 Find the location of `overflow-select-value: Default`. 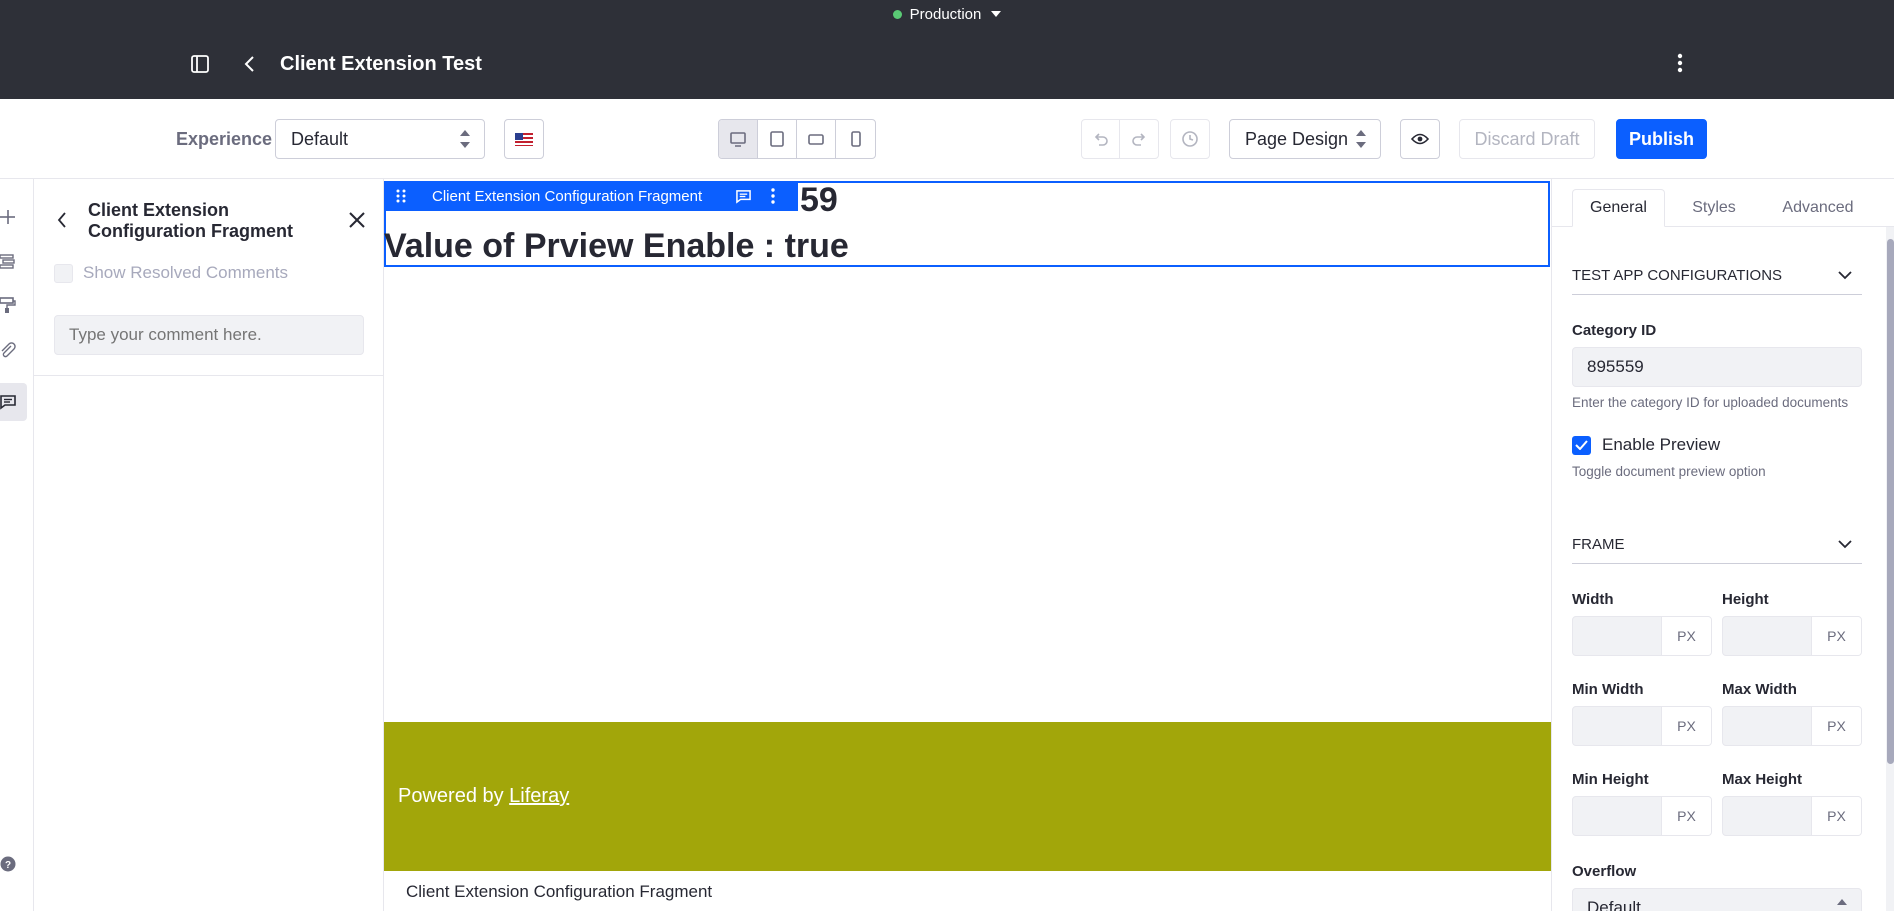

overflow-select-value: Default is located at coordinates (1614, 904).